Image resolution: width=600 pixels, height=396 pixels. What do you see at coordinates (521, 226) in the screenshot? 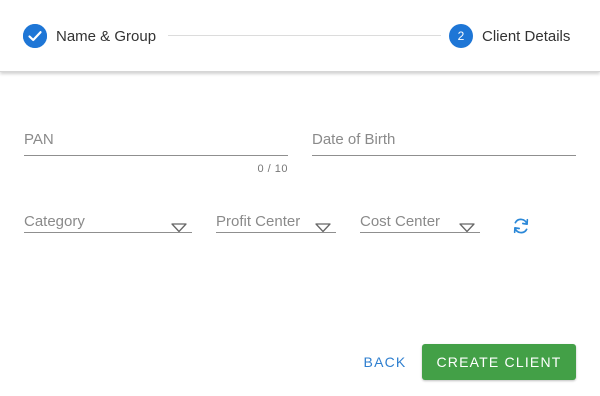
I see `refresh-icon` at bounding box center [521, 226].